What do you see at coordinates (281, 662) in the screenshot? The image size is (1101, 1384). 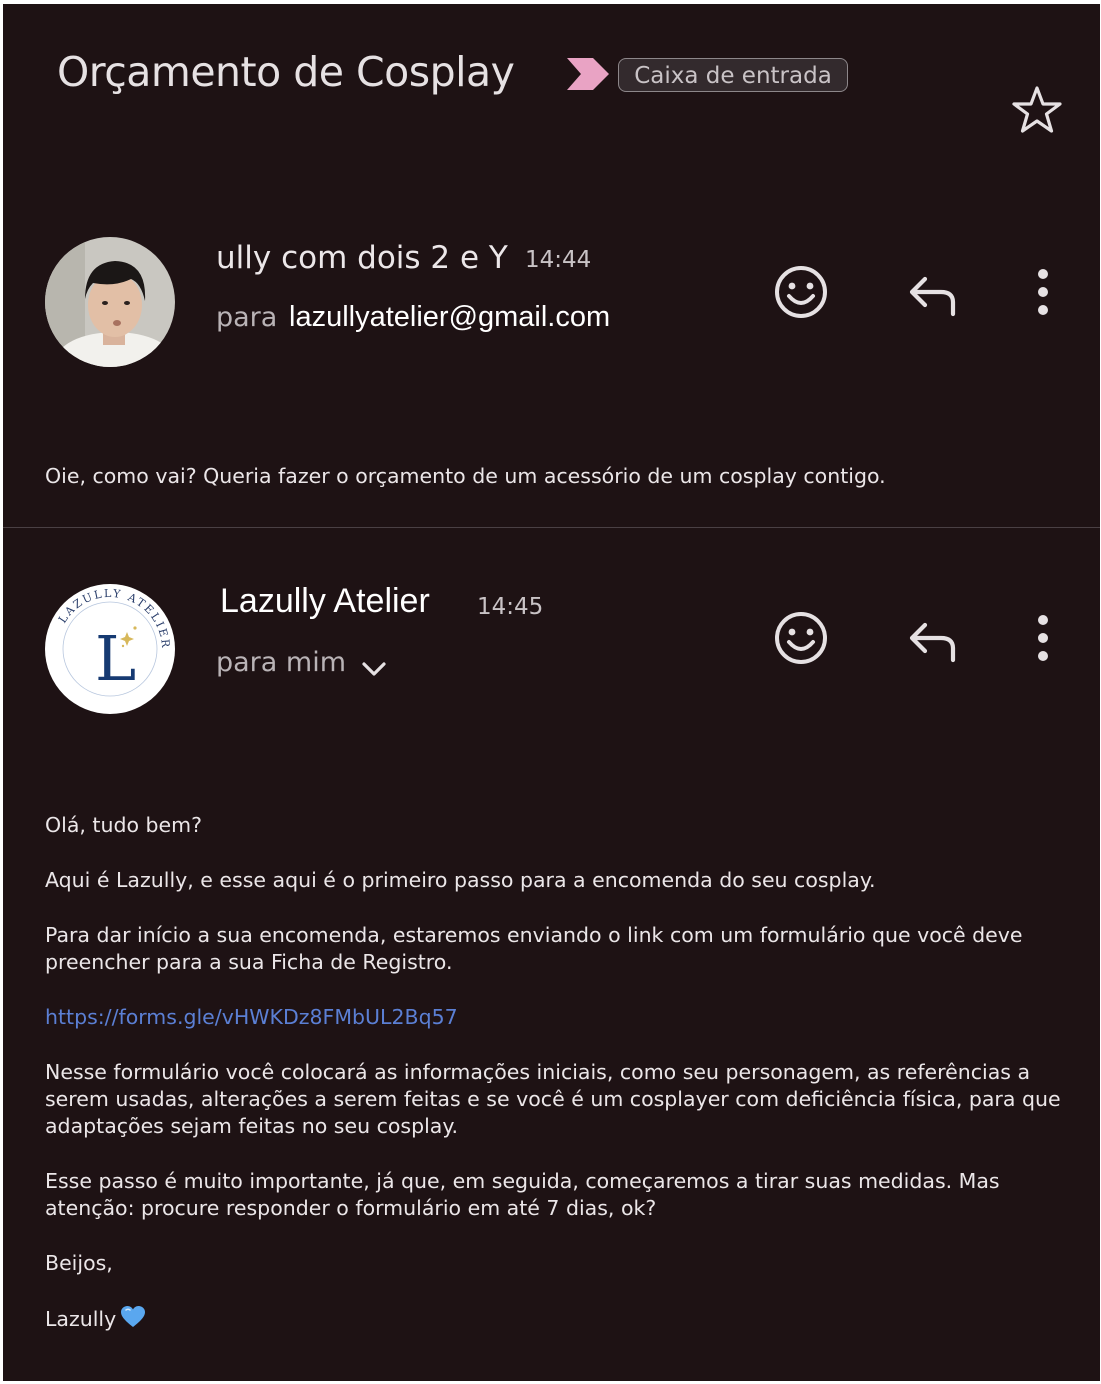 I see `recipient-prefix: para mim` at bounding box center [281, 662].